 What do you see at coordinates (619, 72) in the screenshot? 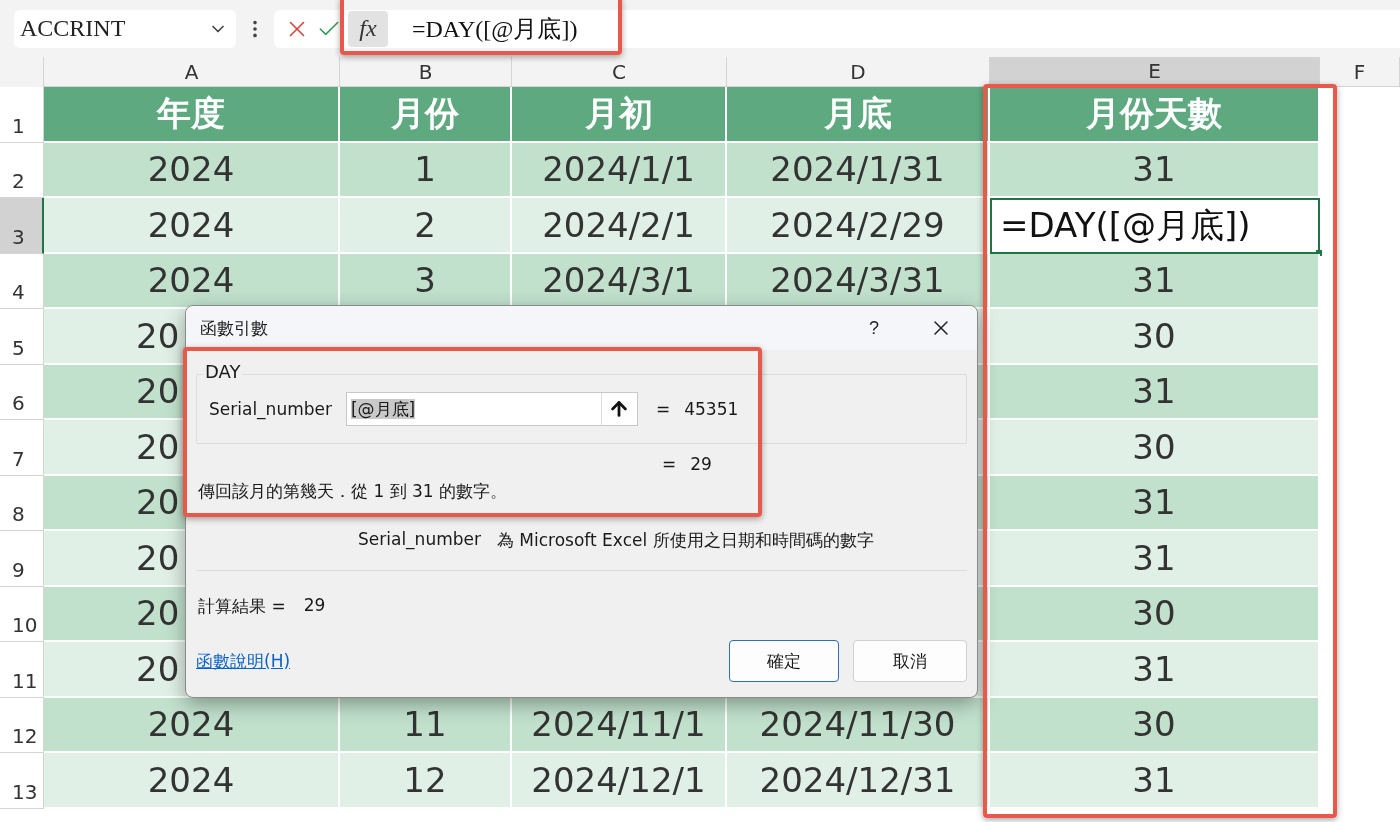
I see `column-header: C` at bounding box center [619, 72].